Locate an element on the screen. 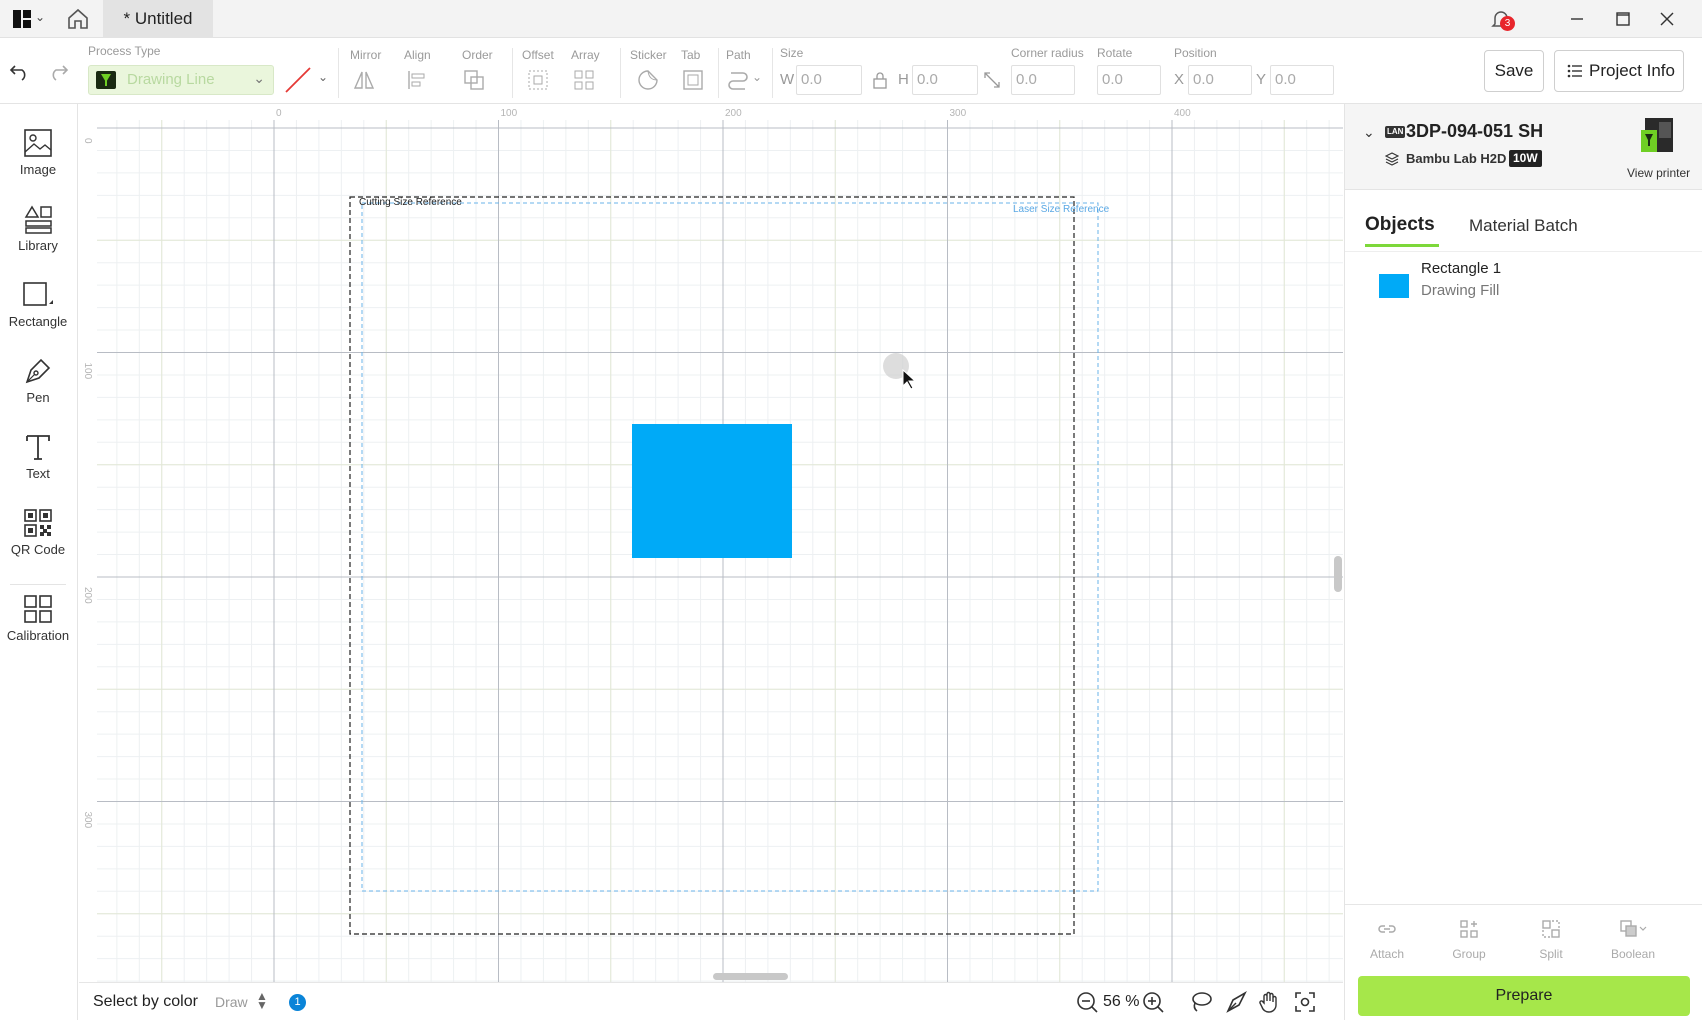  text-icon is located at coordinates (38, 447).